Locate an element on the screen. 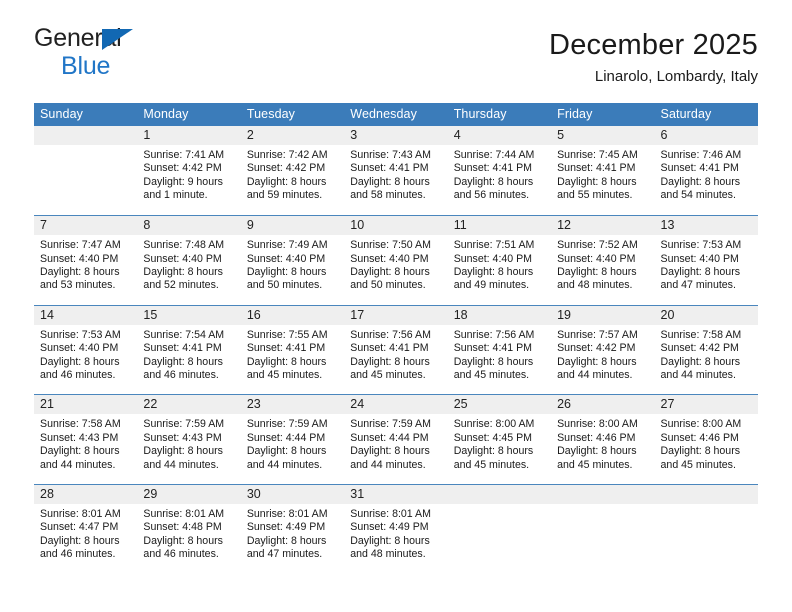 Image resolution: width=792 pixels, height=612 pixels. sunset-text: Sunset: 4:43 PM is located at coordinates (182, 437).